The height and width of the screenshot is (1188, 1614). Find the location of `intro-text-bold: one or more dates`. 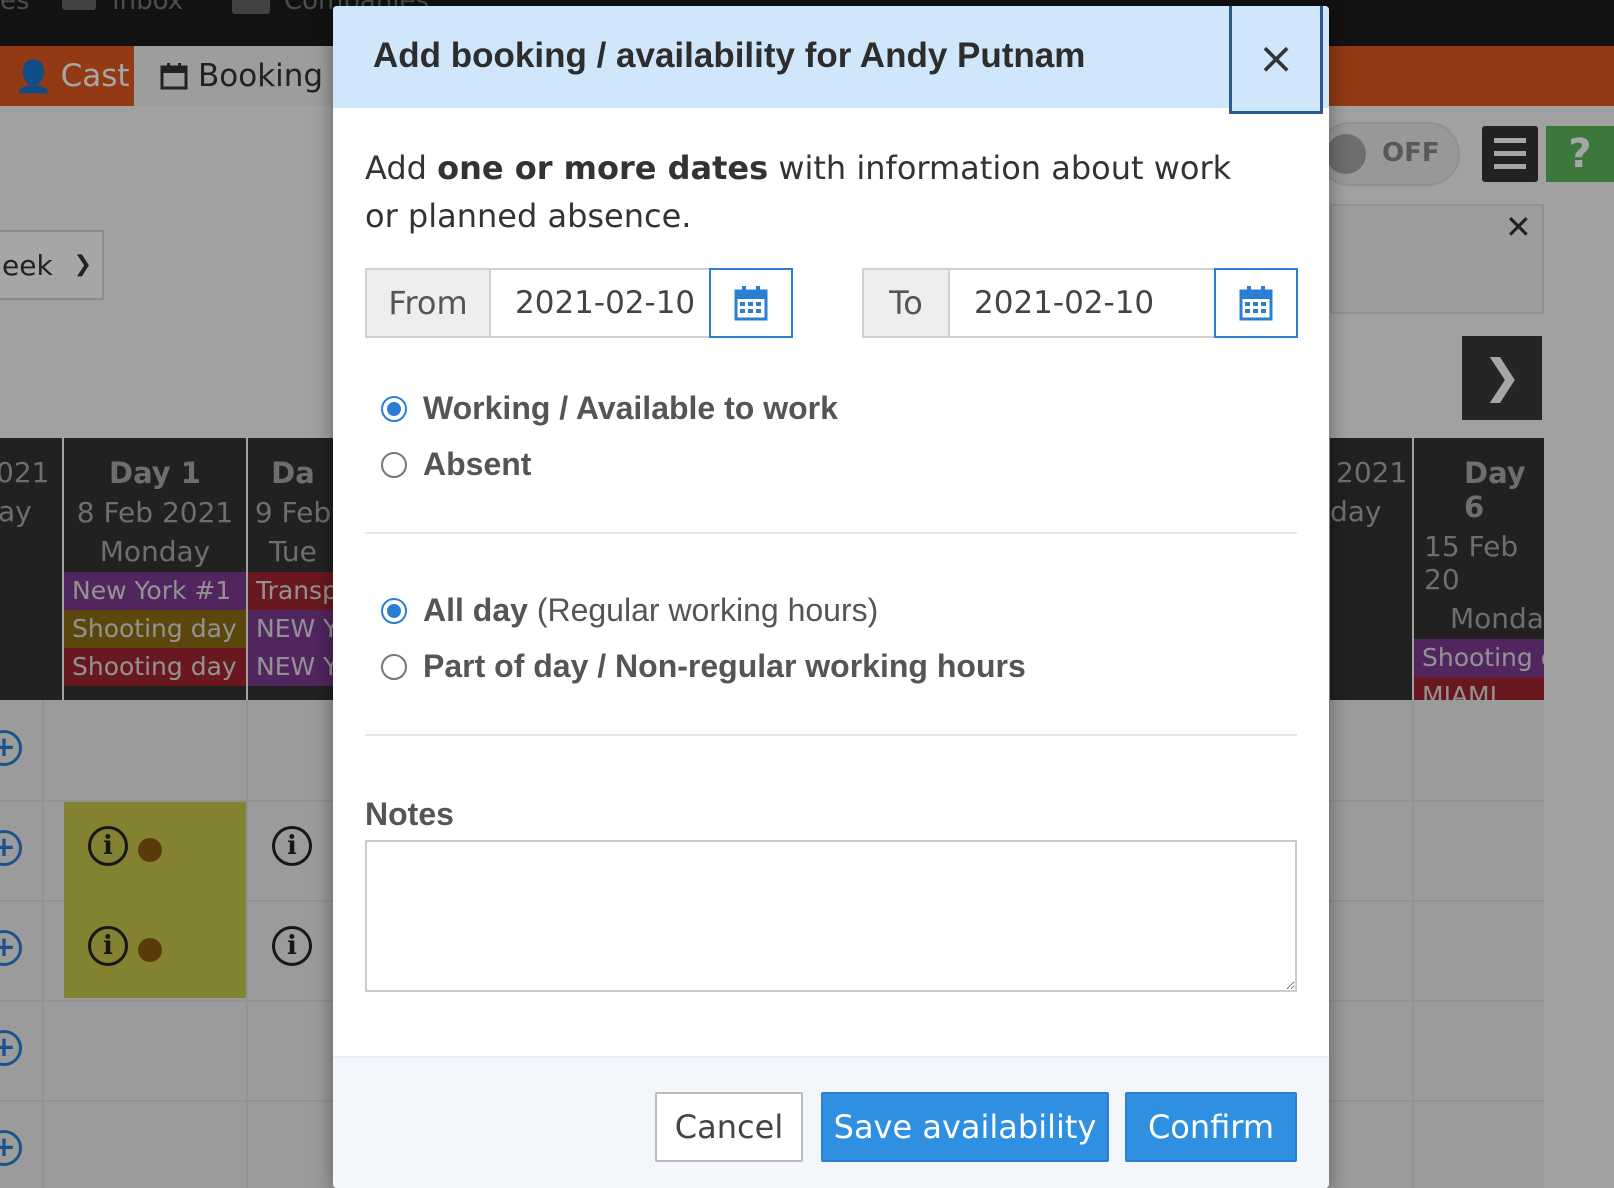

intro-text-bold: one or more dates is located at coordinates (603, 168).